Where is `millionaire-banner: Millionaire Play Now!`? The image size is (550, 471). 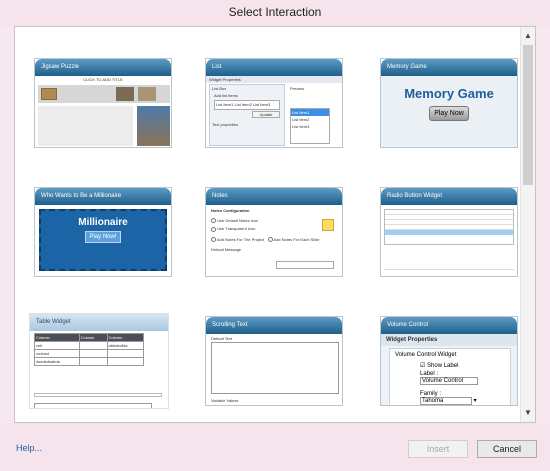 millionaire-banner: Millionaire Play Now! is located at coordinates (103, 240).